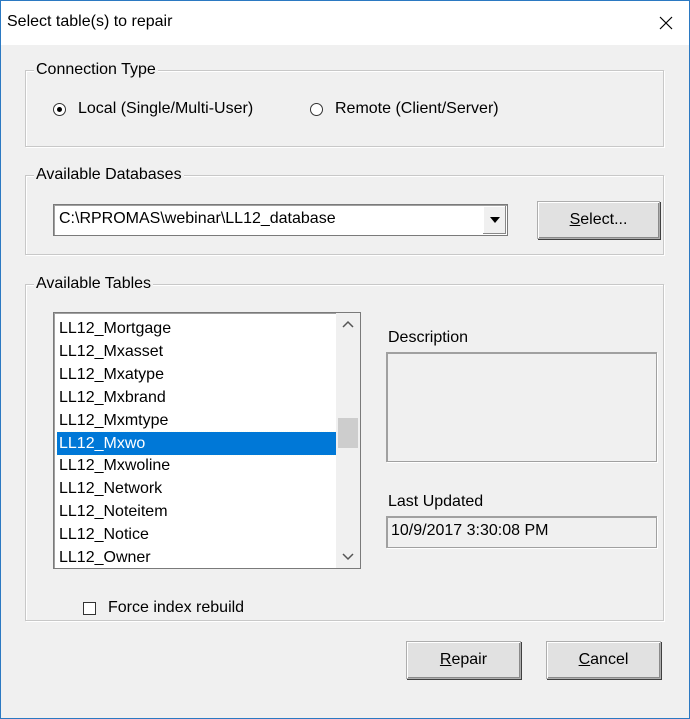  What do you see at coordinates (89, 608) in the screenshot?
I see `force-index-checkbox-box` at bounding box center [89, 608].